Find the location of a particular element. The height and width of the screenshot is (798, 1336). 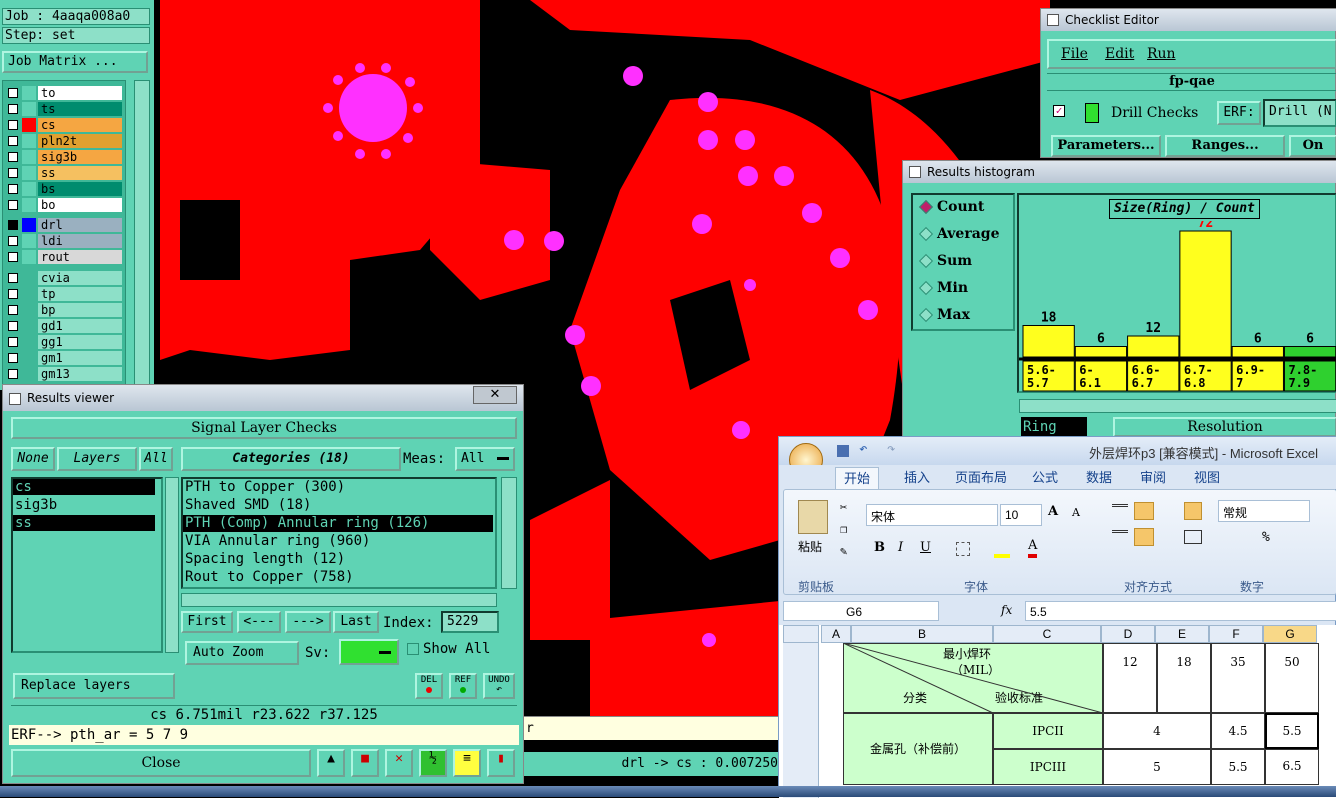

histogram-titlebar: Results histogram is located at coordinates (1119, 172).